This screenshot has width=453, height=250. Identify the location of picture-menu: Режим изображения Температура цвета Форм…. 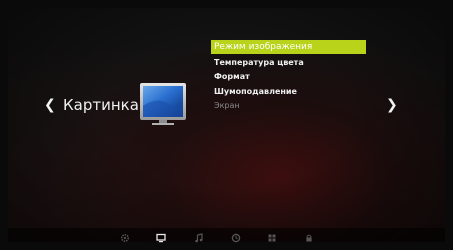
(288, 77).